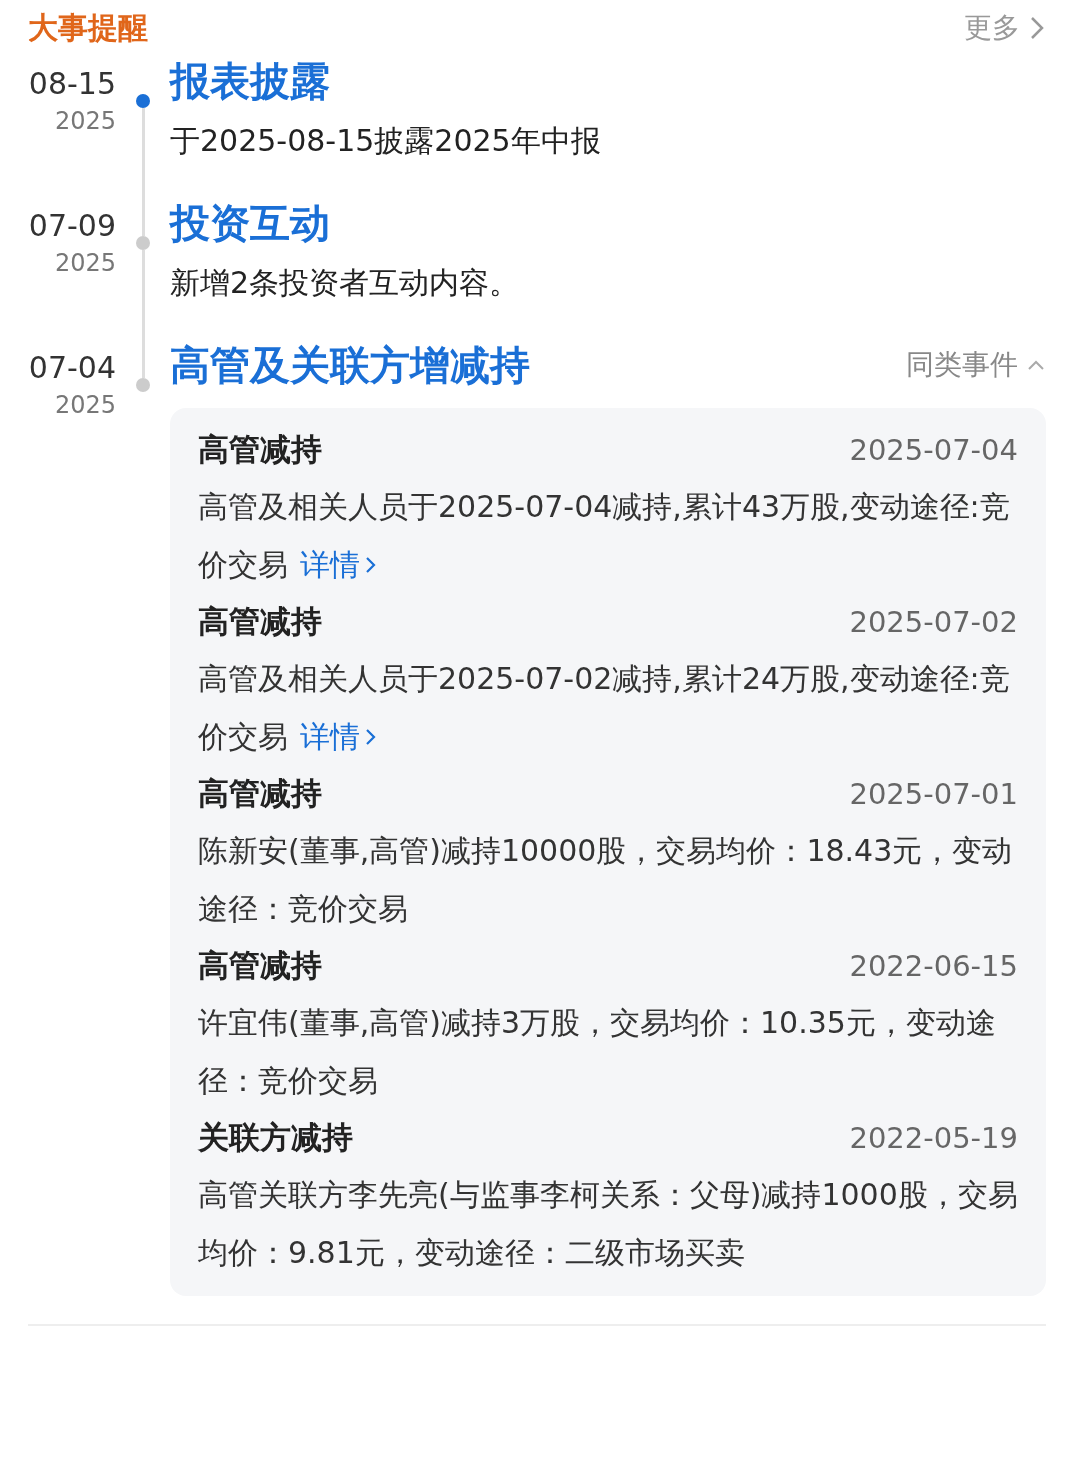 The height and width of the screenshot is (1483, 1080). Describe the element at coordinates (606, 880) in the screenshot. I see `record-description: 陈新安(董事,高管)减持10000股，交易均价：18.43元，变动途径：竞价交易` at that location.